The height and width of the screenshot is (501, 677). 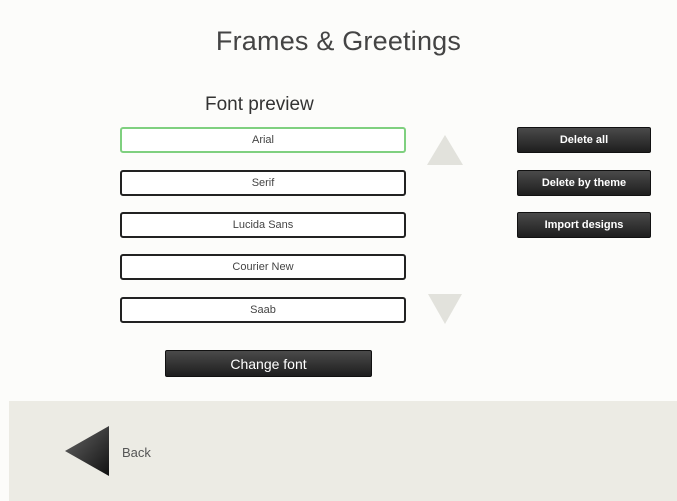 What do you see at coordinates (263, 140) in the screenshot?
I see `font-option-arial: Arial` at bounding box center [263, 140].